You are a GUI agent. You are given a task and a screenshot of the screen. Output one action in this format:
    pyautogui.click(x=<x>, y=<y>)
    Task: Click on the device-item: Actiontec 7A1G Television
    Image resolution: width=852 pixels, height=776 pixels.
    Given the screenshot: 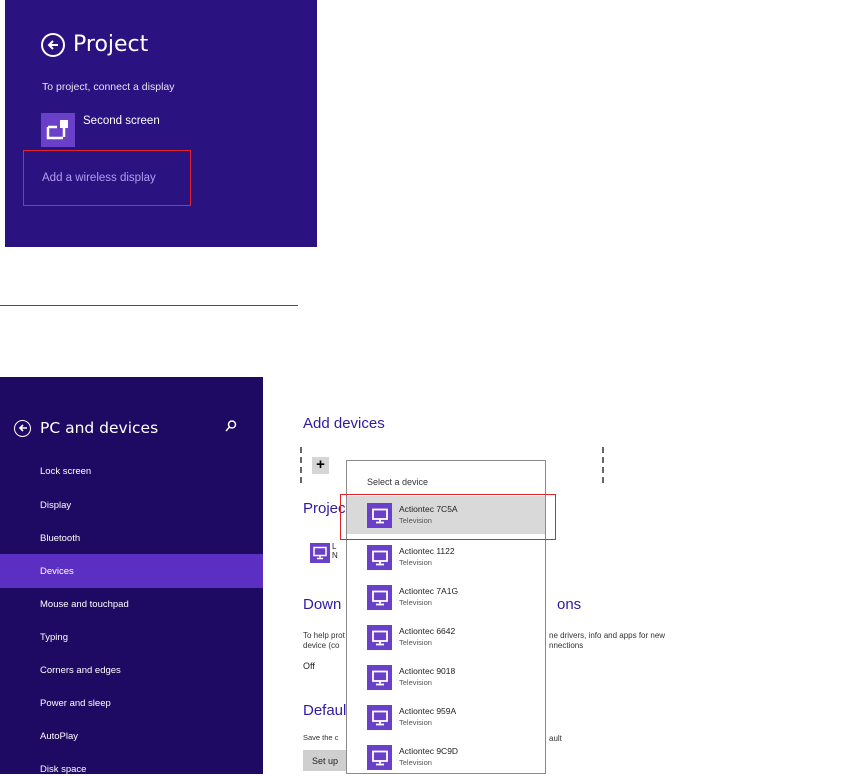 What is the action you would take?
    pyautogui.click(x=446, y=597)
    